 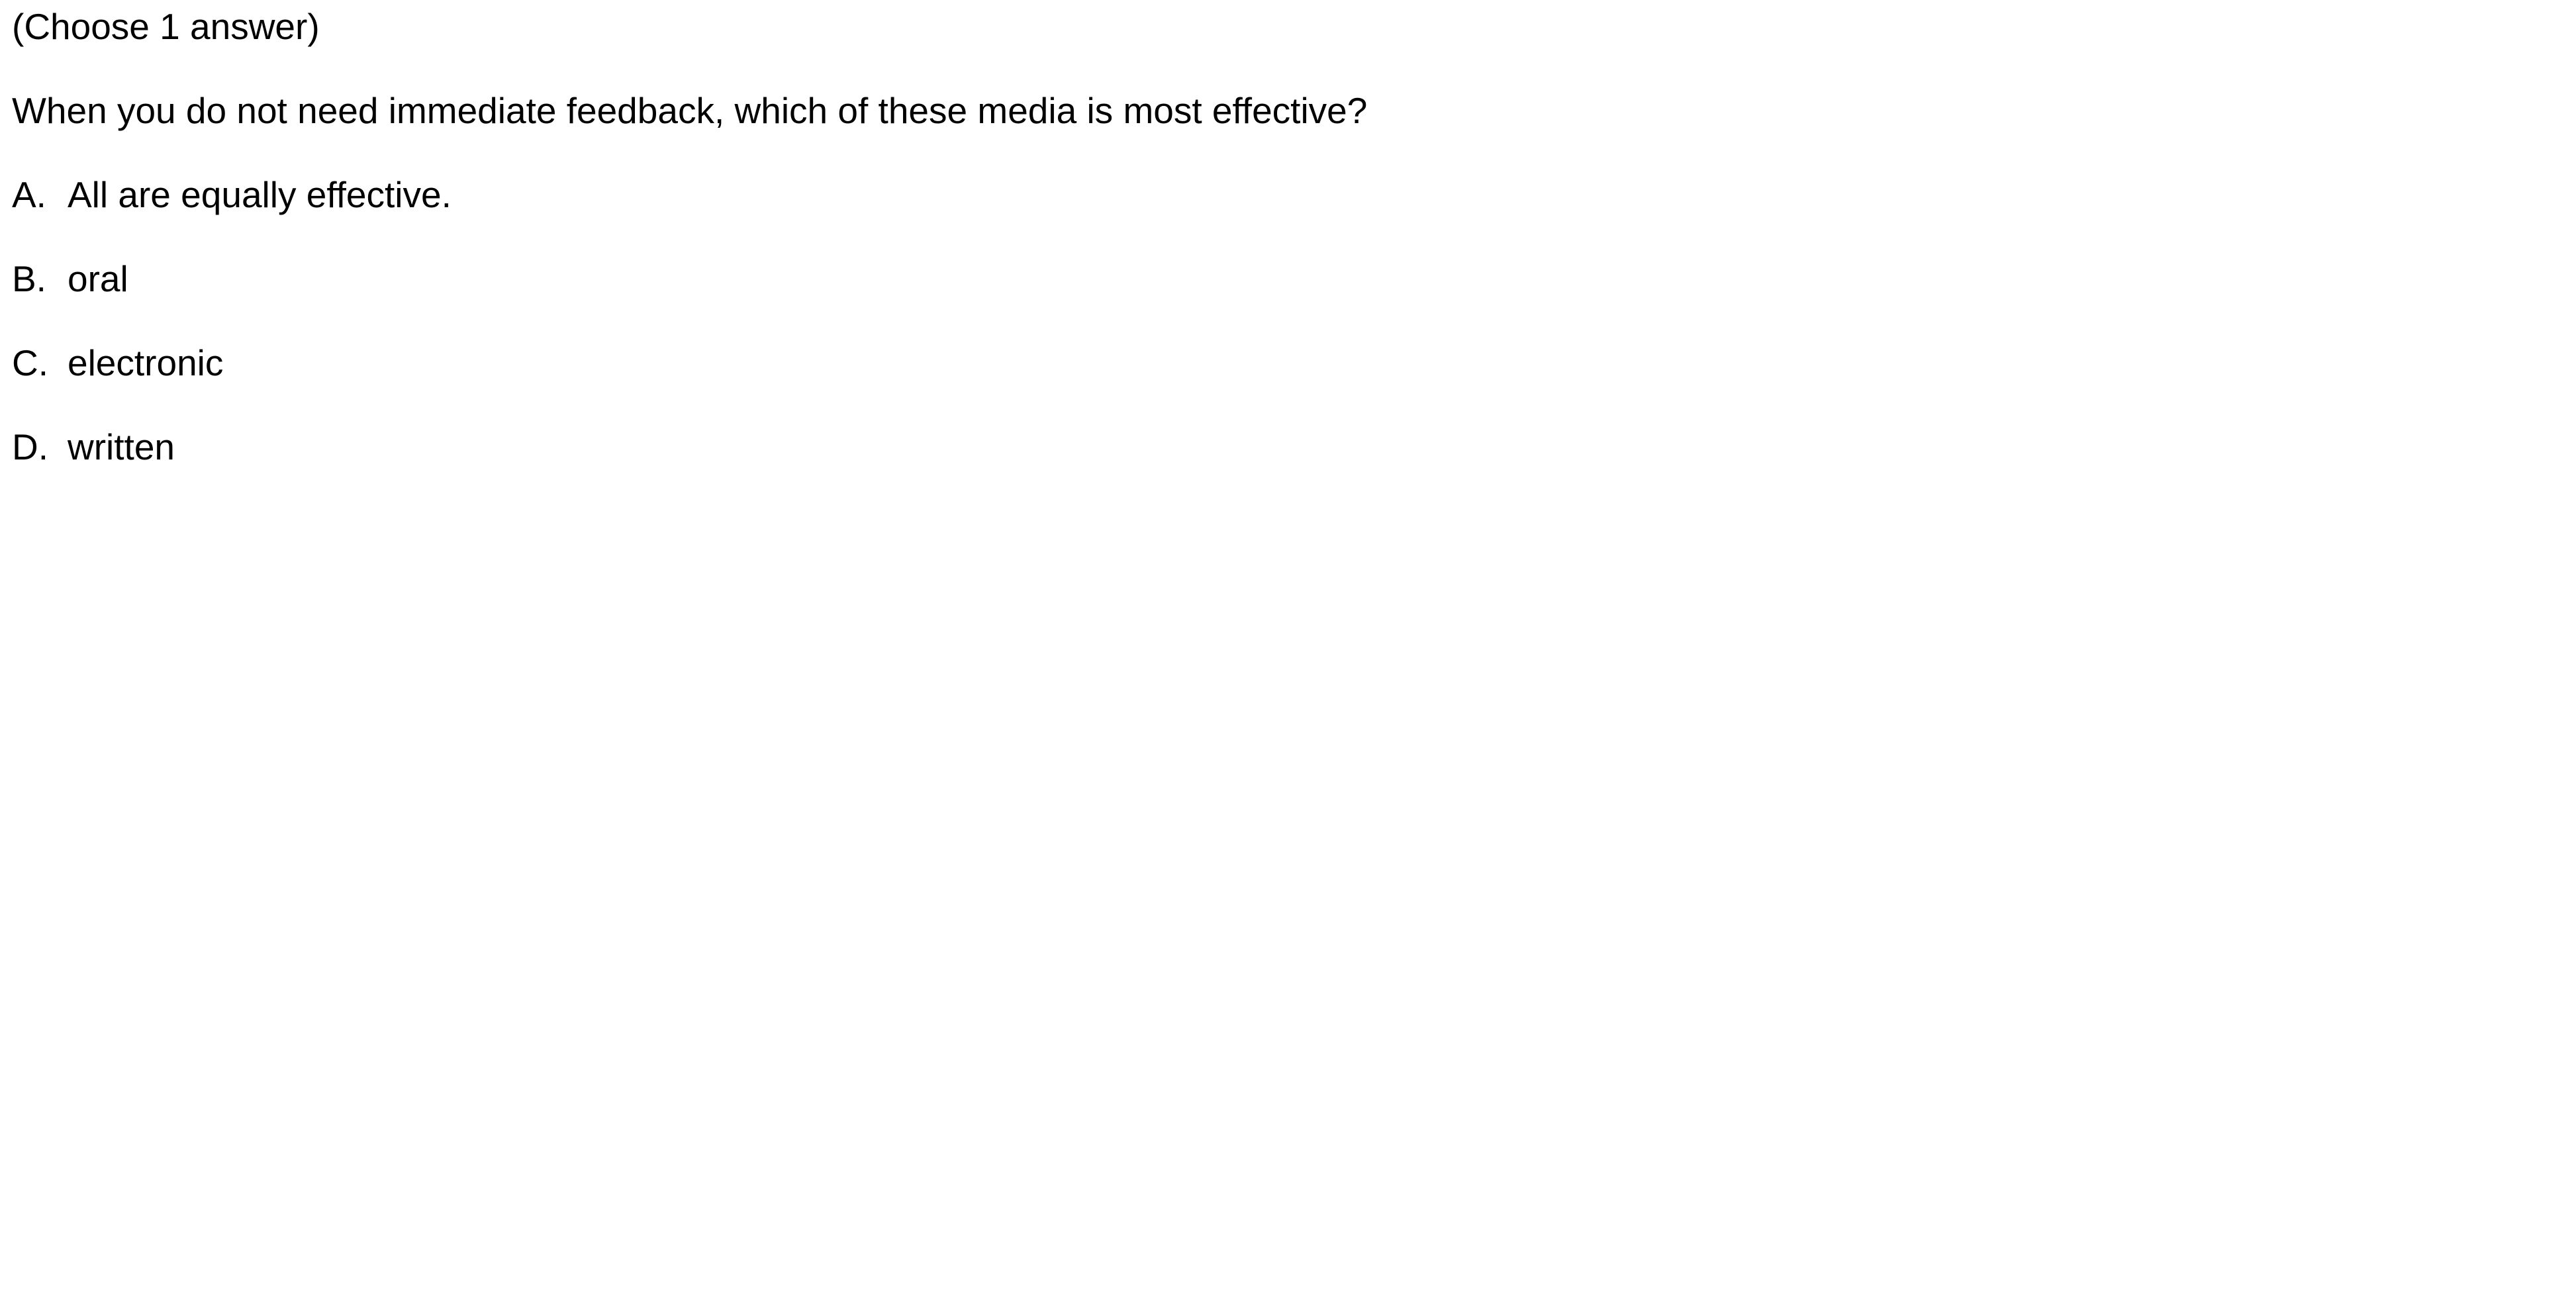 What do you see at coordinates (29, 278) in the screenshot?
I see `choice-letter: B.` at bounding box center [29, 278].